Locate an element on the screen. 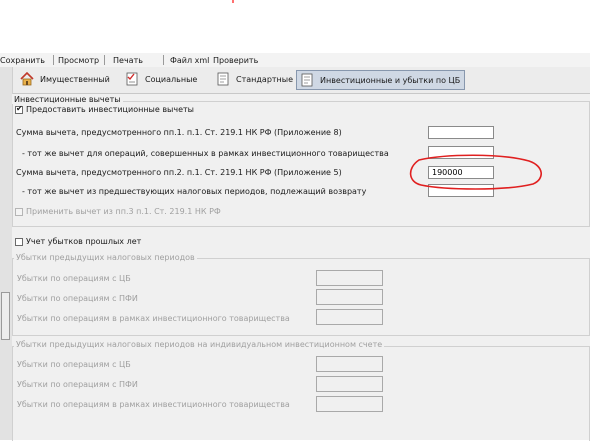 Image resolution: width=590 pixels, height=441 pixels. iis-losses-derivatives-input is located at coordinates (349, 384).